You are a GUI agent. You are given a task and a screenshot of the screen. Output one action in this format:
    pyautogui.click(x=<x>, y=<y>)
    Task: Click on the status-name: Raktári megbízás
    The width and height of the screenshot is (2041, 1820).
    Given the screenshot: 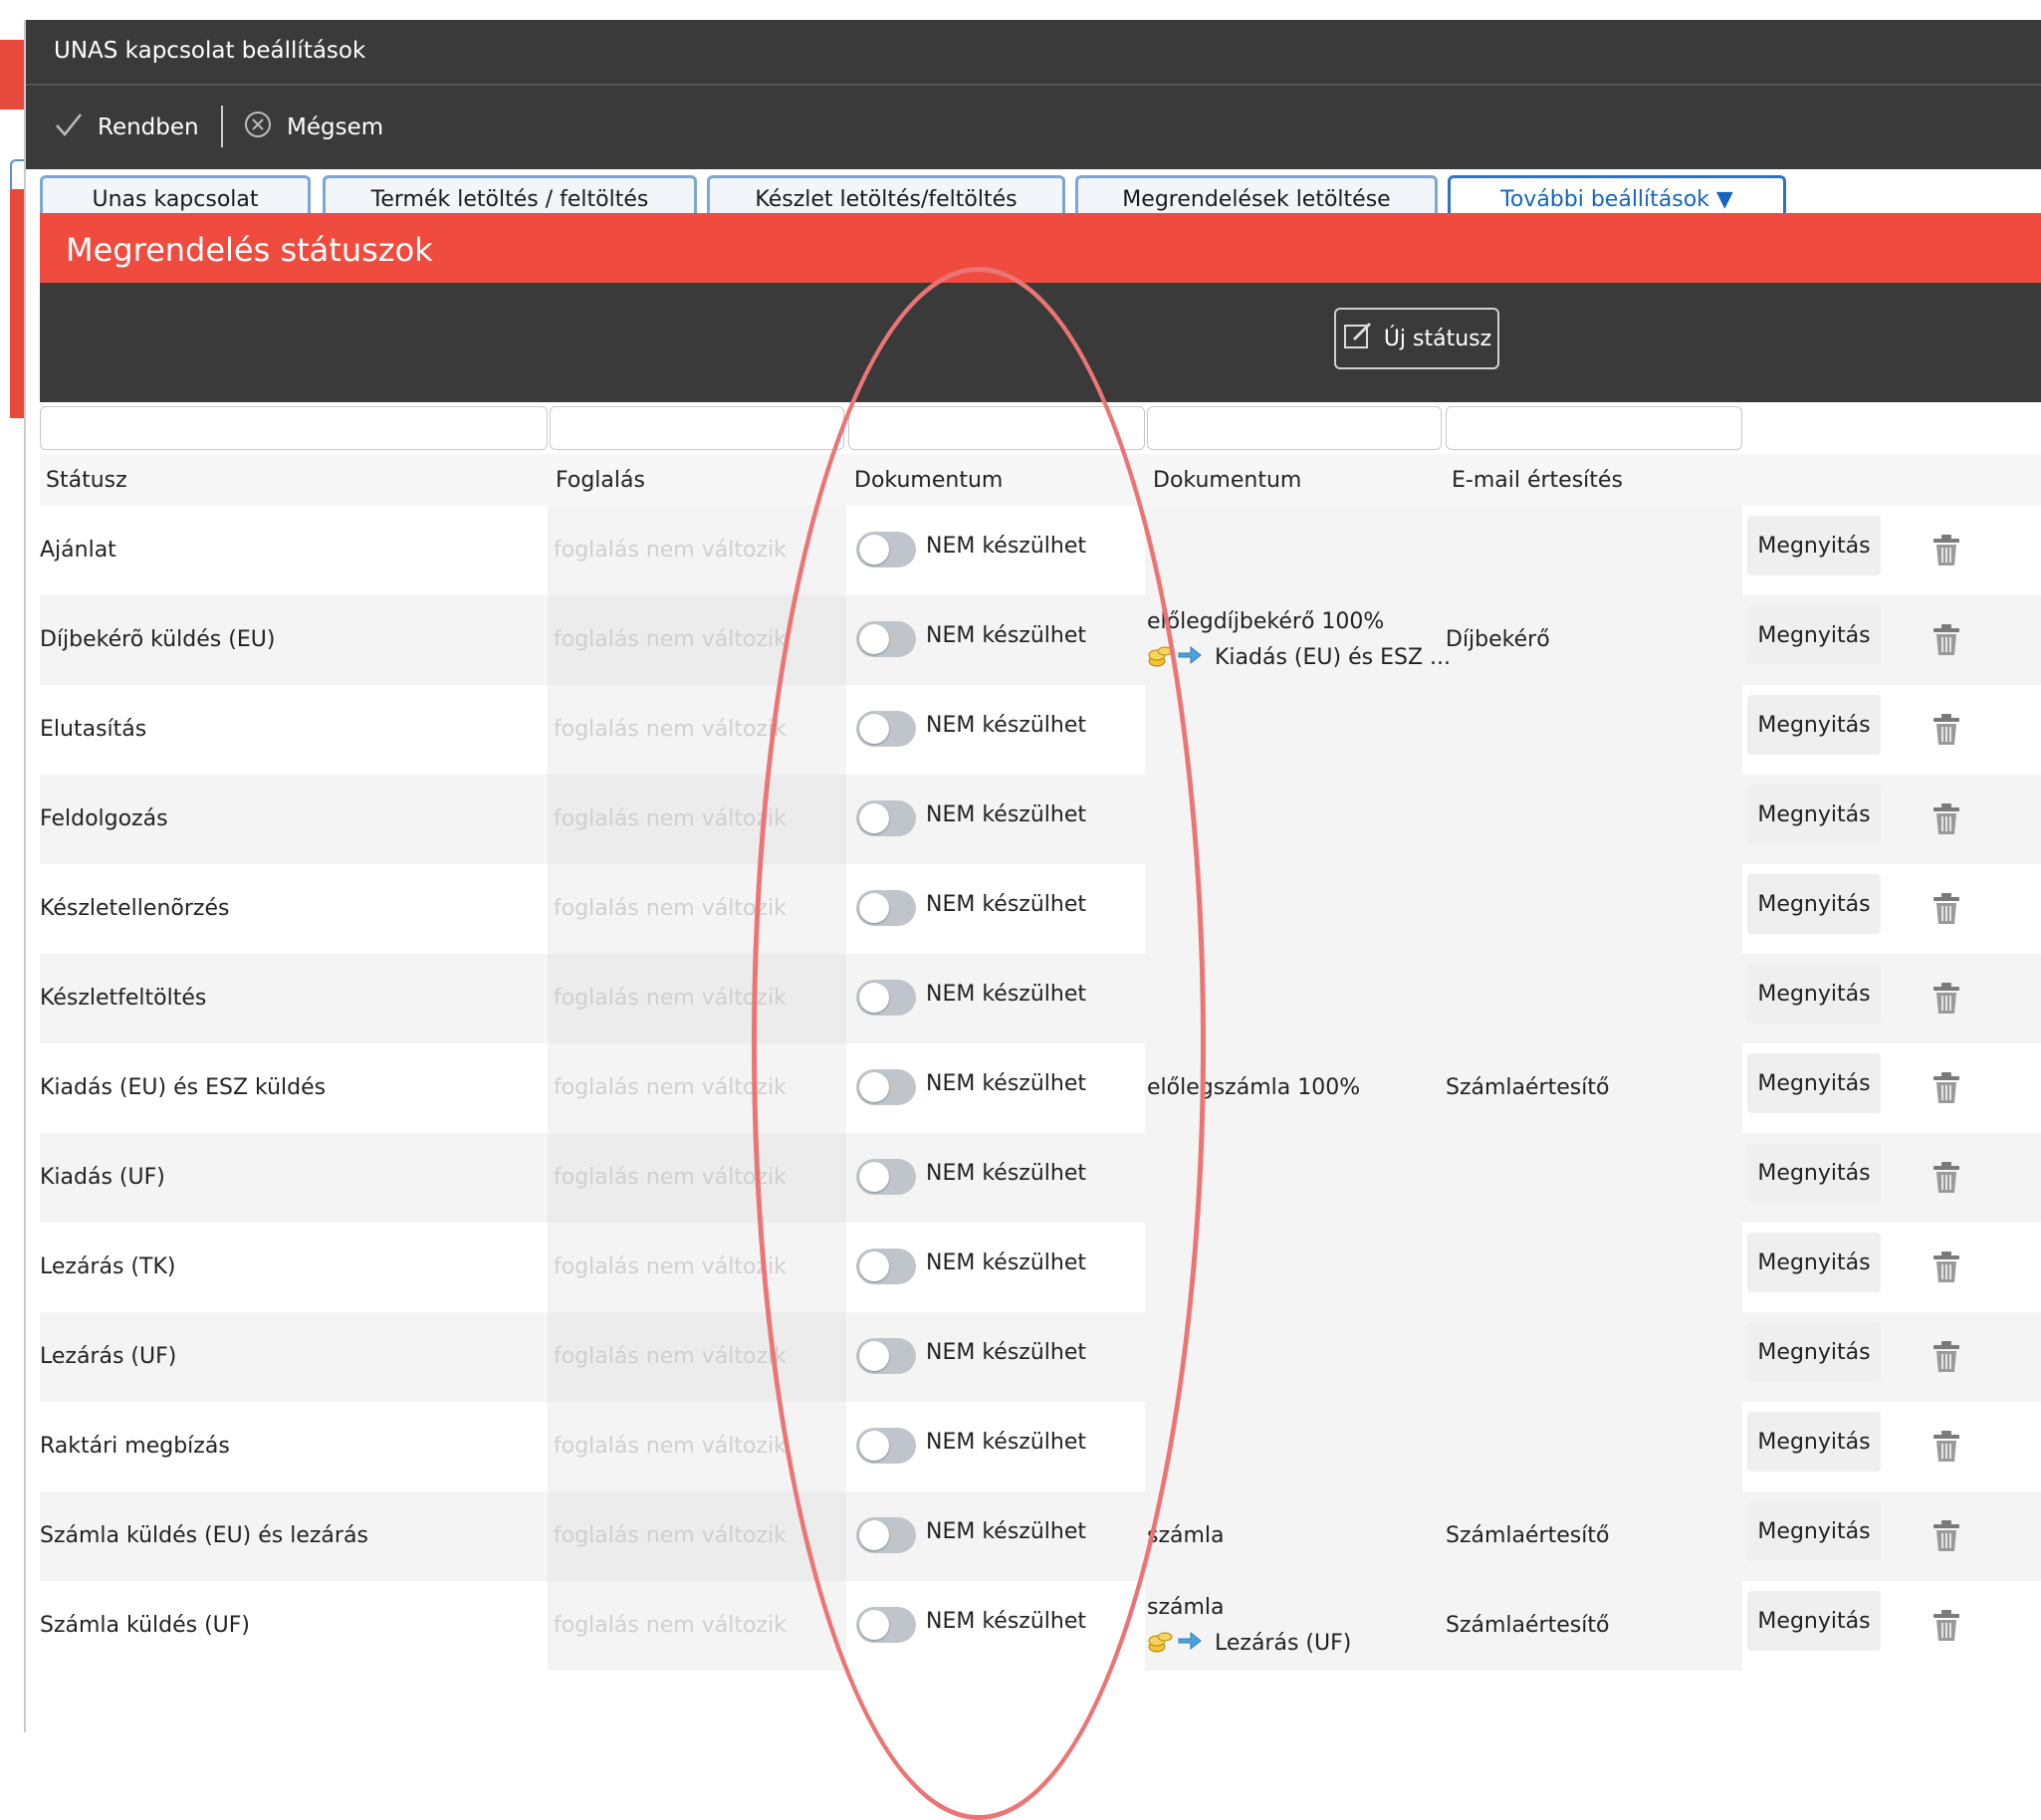 What is the action you would take?
    pyautogui.click(x=135, y=1446)
    